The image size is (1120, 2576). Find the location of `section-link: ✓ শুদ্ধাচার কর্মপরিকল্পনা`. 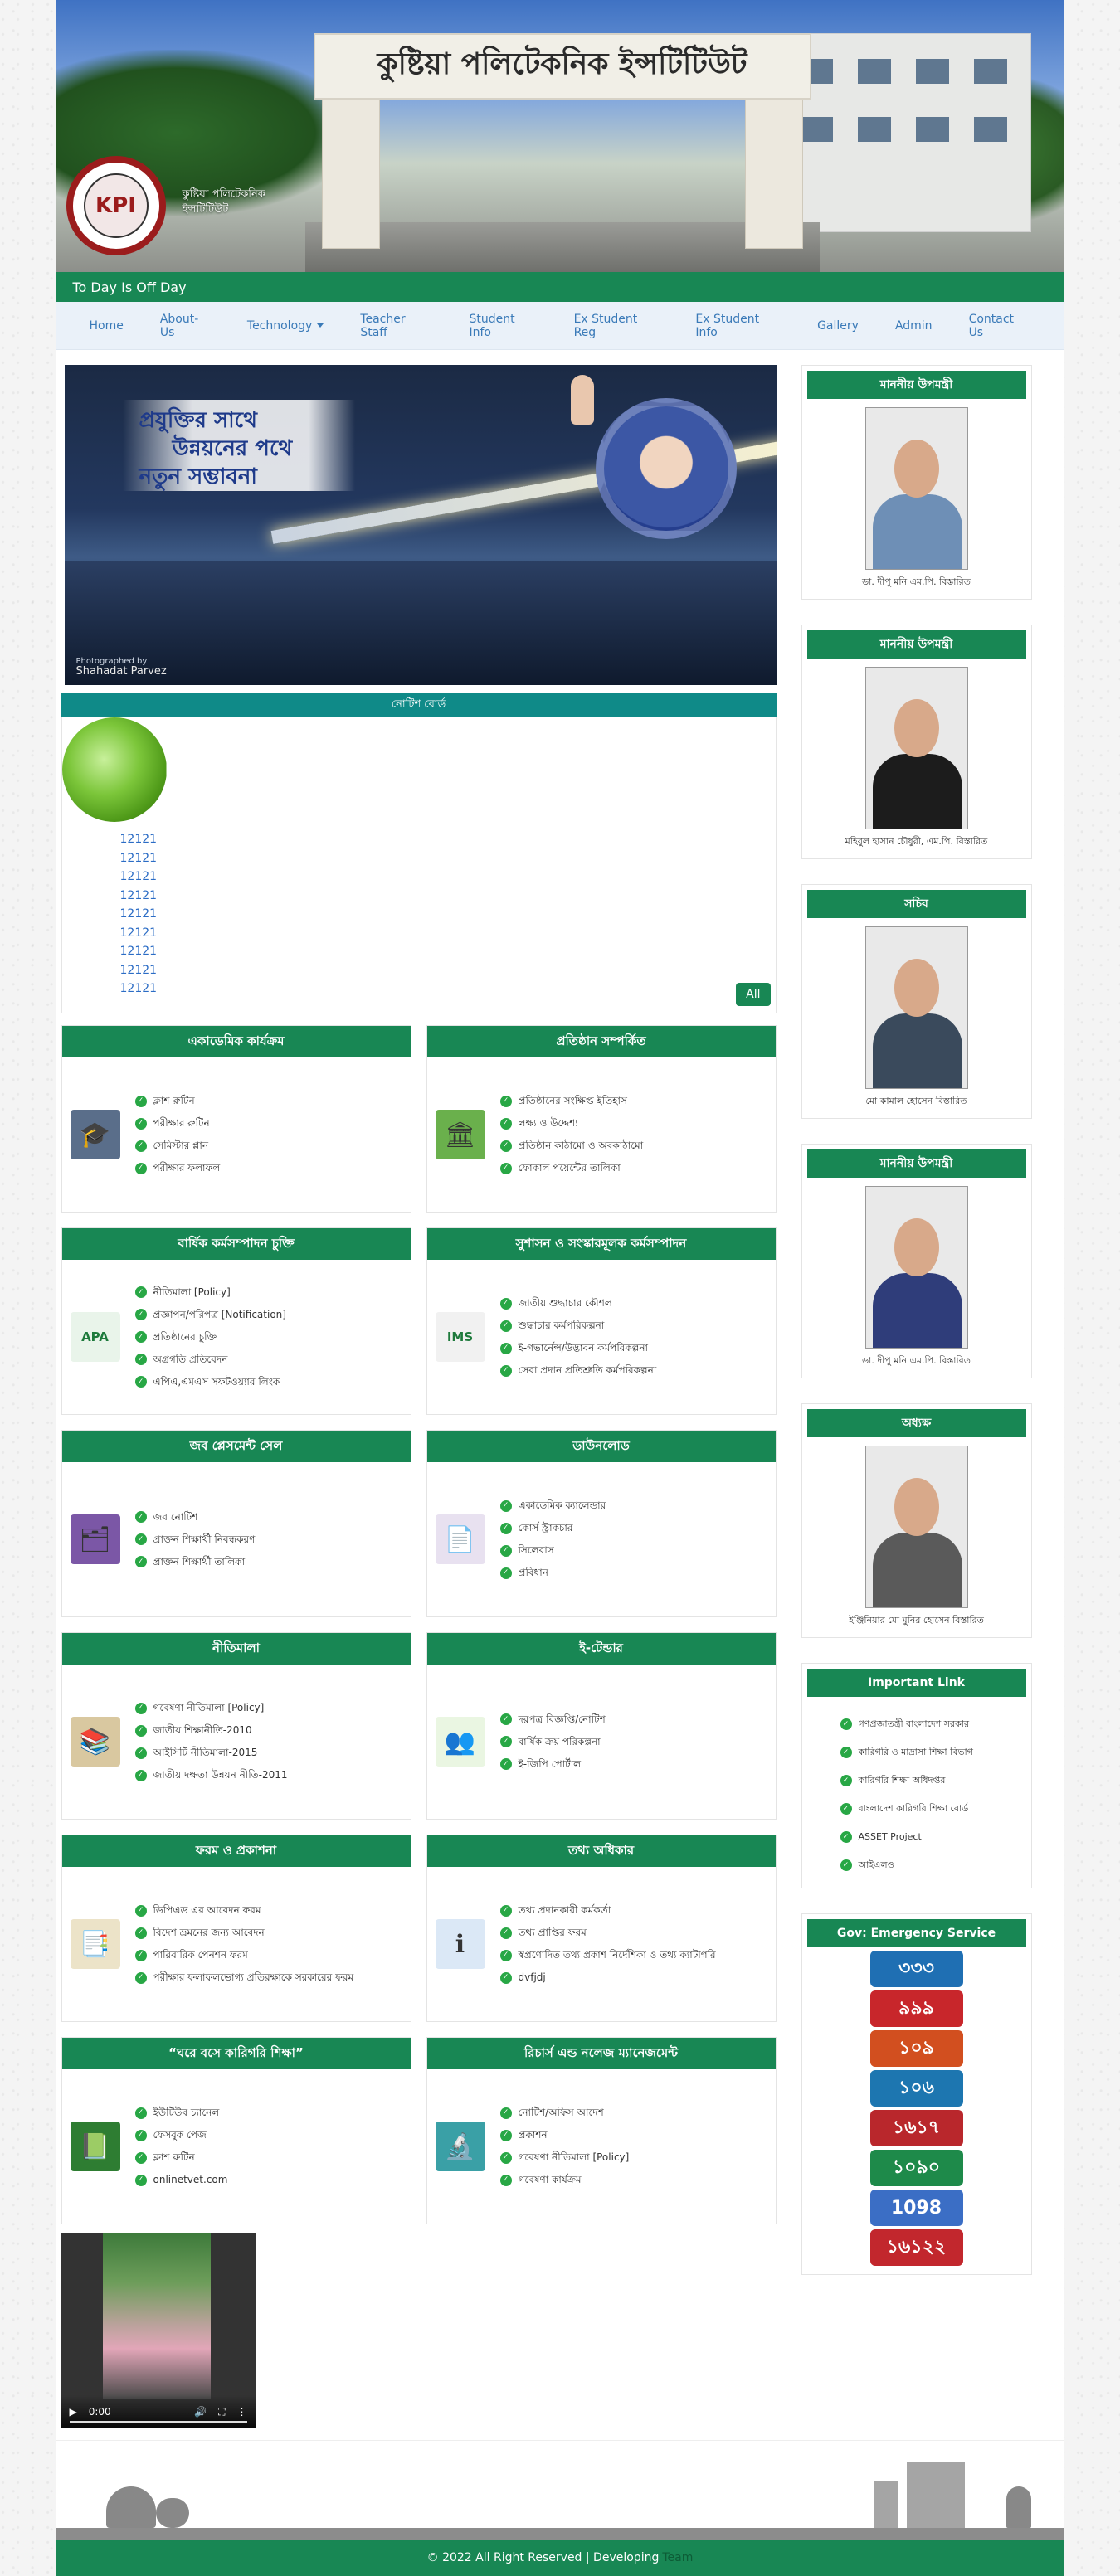

section-link: ✓ শুদ্ধাচার কর্মপরিকল্পনা is located at coordinates (578, 1326).